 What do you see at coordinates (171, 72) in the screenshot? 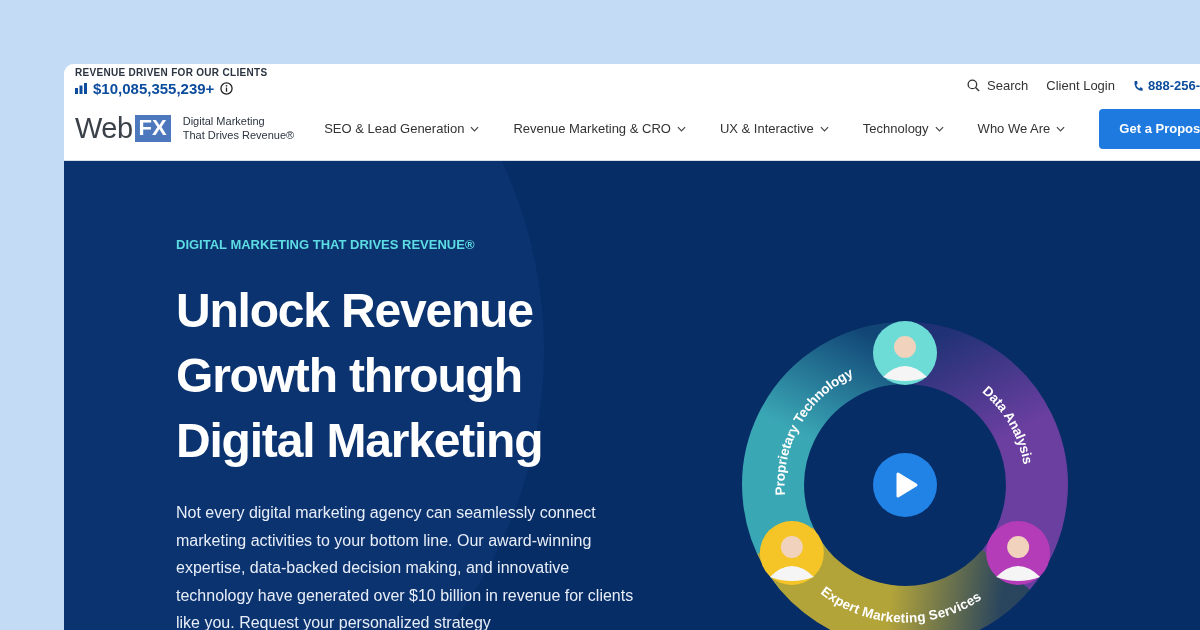
I see `revenue-caption: REVENUE DRIVEN FOR OUR CLIENTS` at bounding box center [171, 72].